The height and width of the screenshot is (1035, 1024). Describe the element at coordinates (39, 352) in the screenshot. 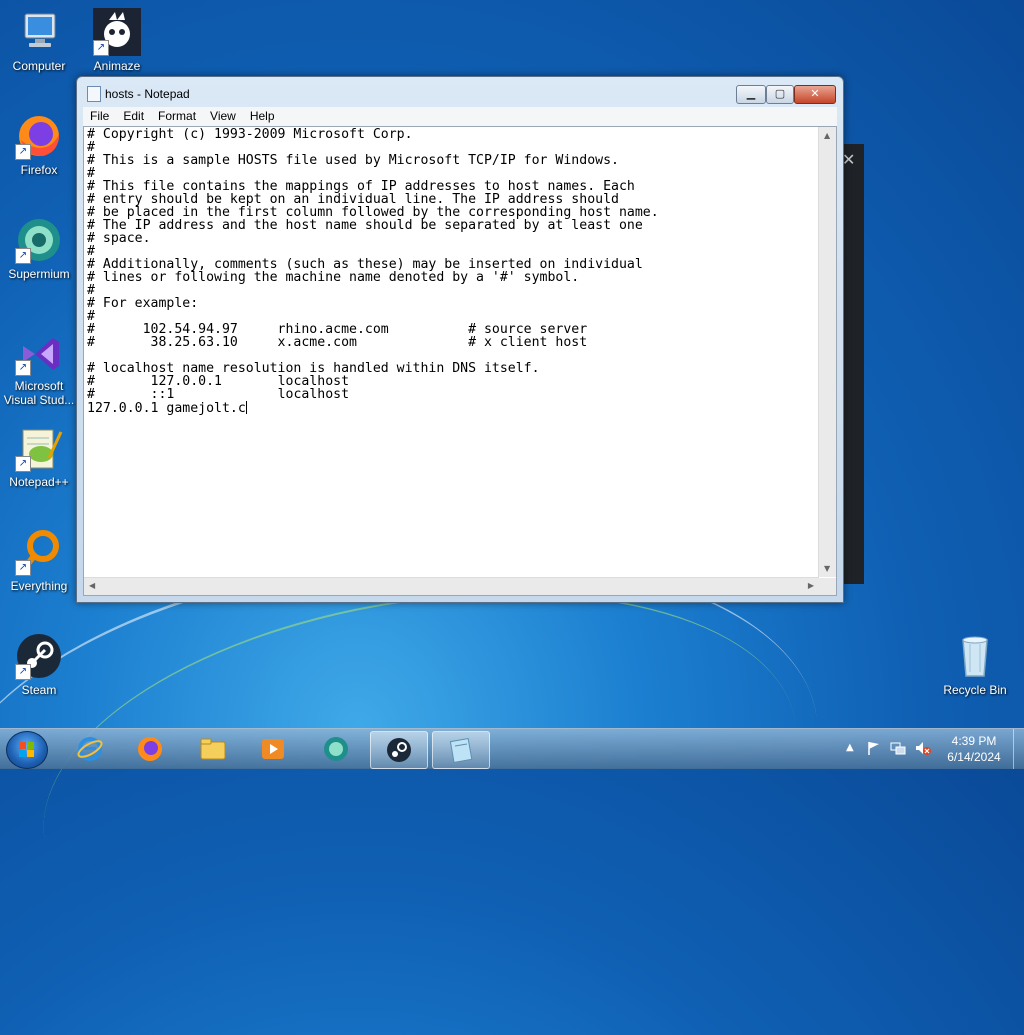

I see `visual-studio-icon: ↗` at that location.